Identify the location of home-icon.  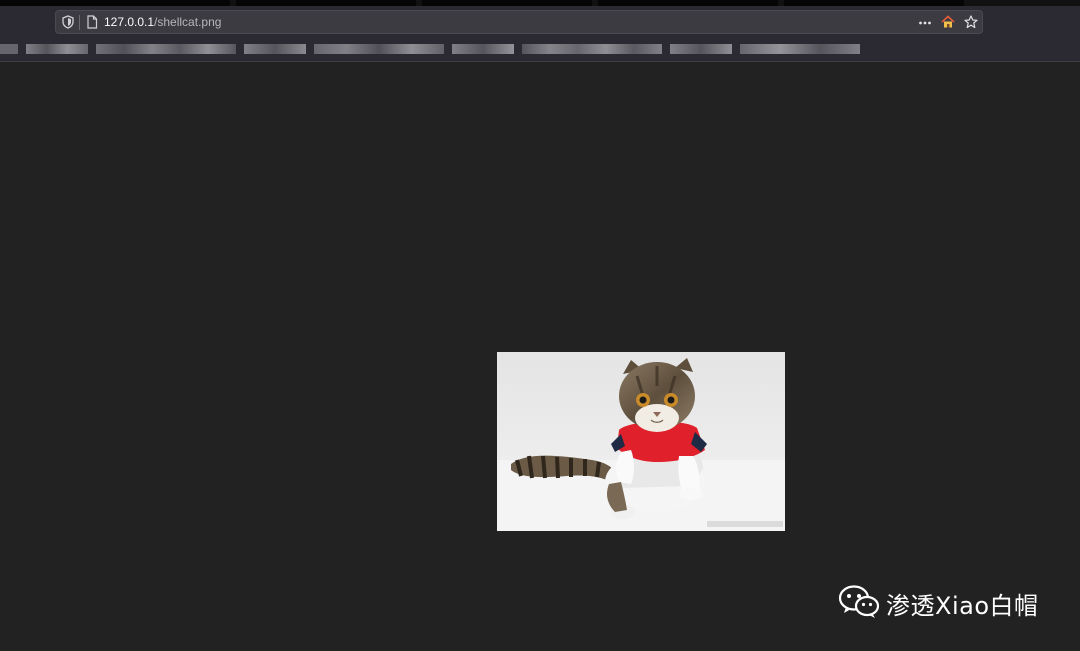
(948, 22).